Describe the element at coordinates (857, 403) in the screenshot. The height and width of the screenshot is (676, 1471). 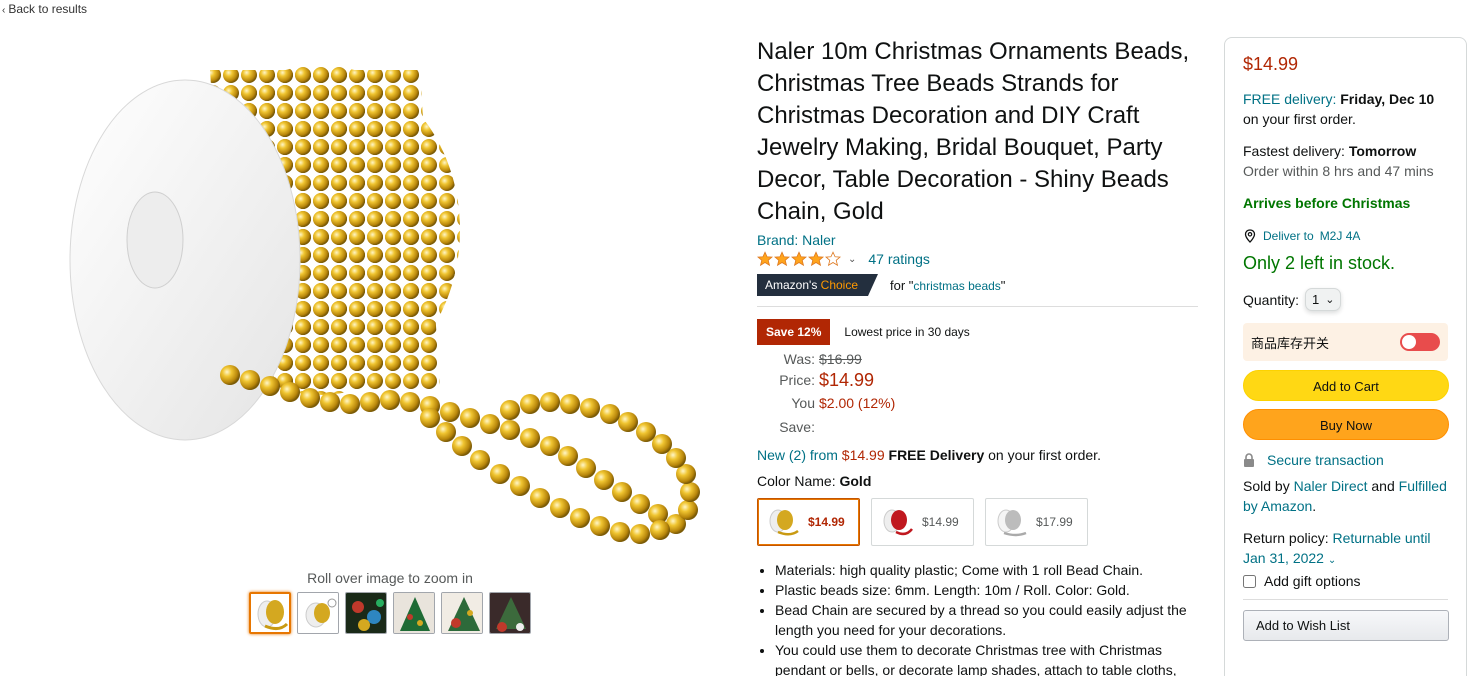
I see `you-save-value: $2.00 (12%)` at that location.